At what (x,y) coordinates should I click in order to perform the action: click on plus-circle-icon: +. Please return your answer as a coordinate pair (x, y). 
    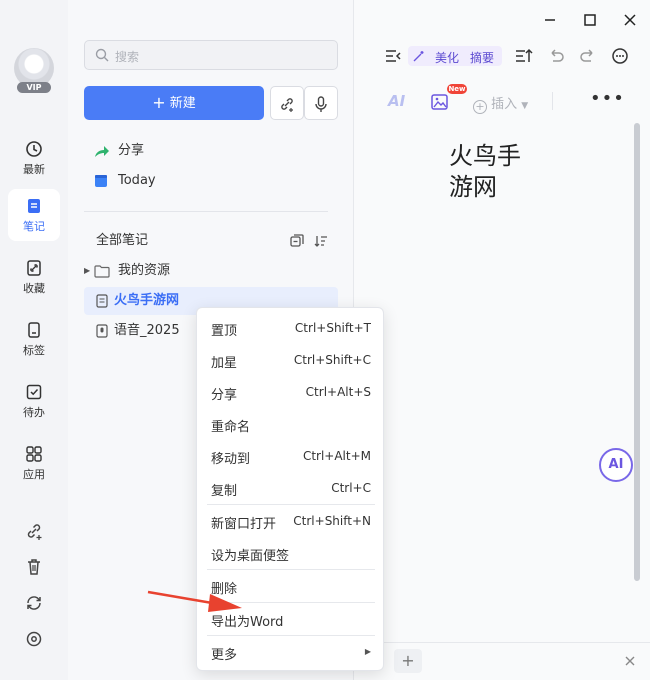
    Looking at the image, I should click on (480, 107).